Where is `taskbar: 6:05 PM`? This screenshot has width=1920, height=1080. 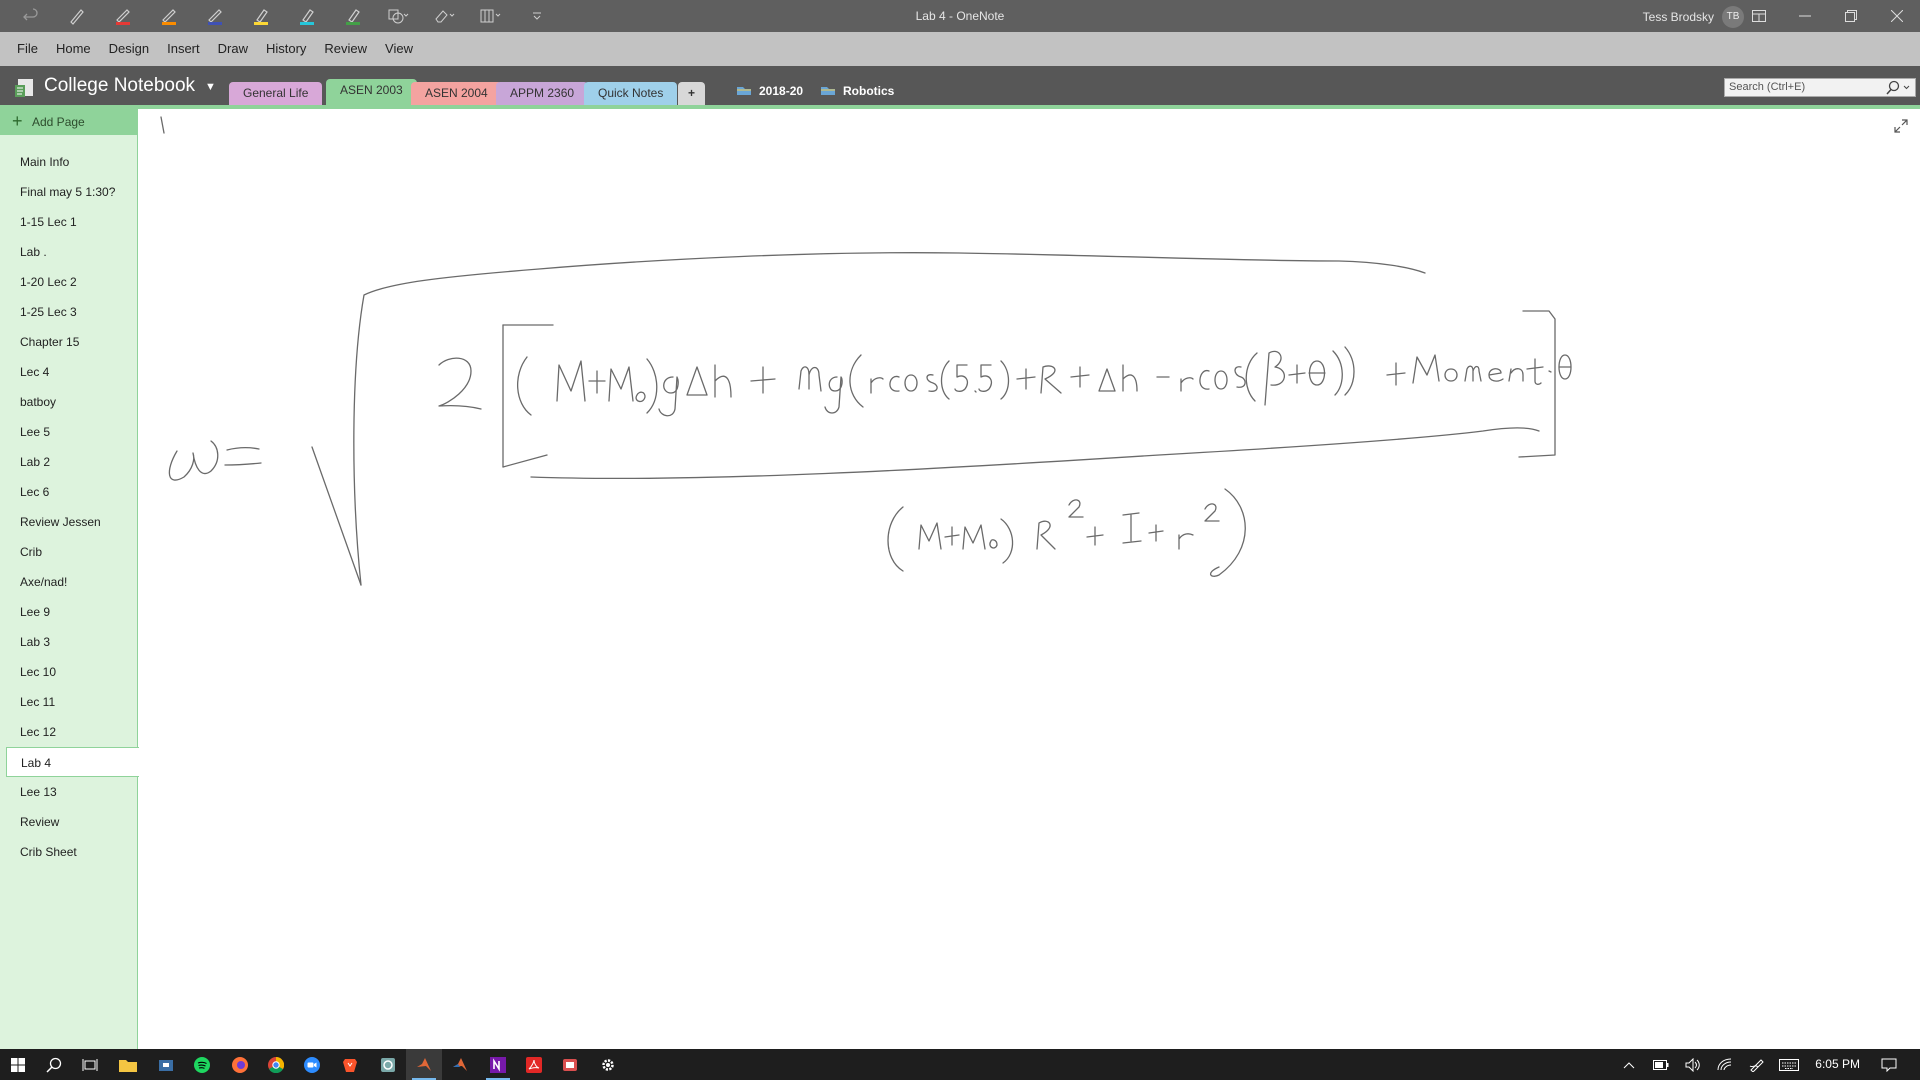
taskbar: 6:05 PM is located at coordinates (960, 1064).